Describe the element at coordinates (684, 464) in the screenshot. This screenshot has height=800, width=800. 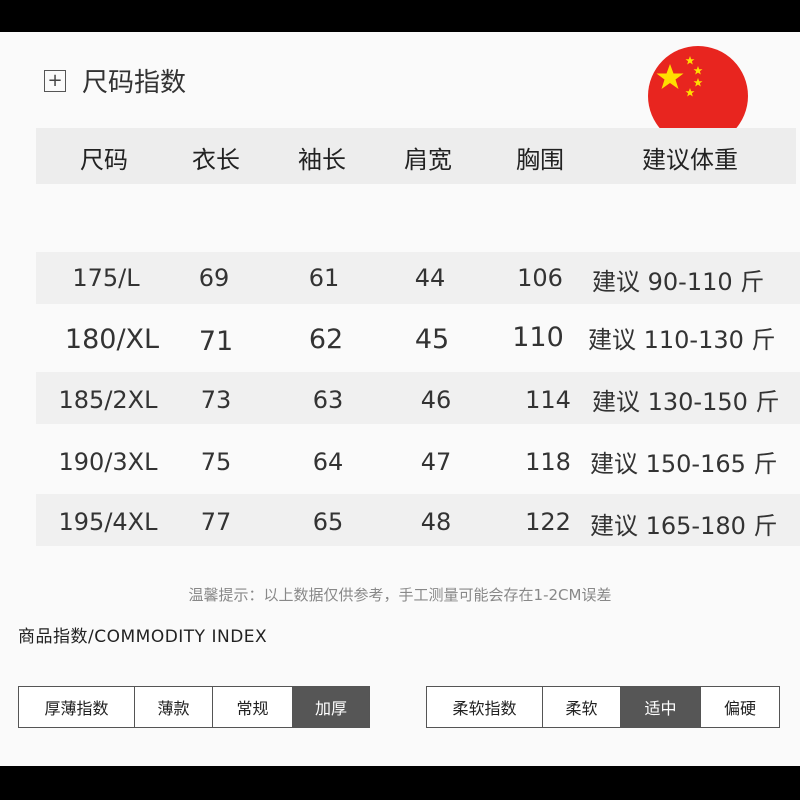
I see `cell-weight: 建议 150-165 斤` at that location.